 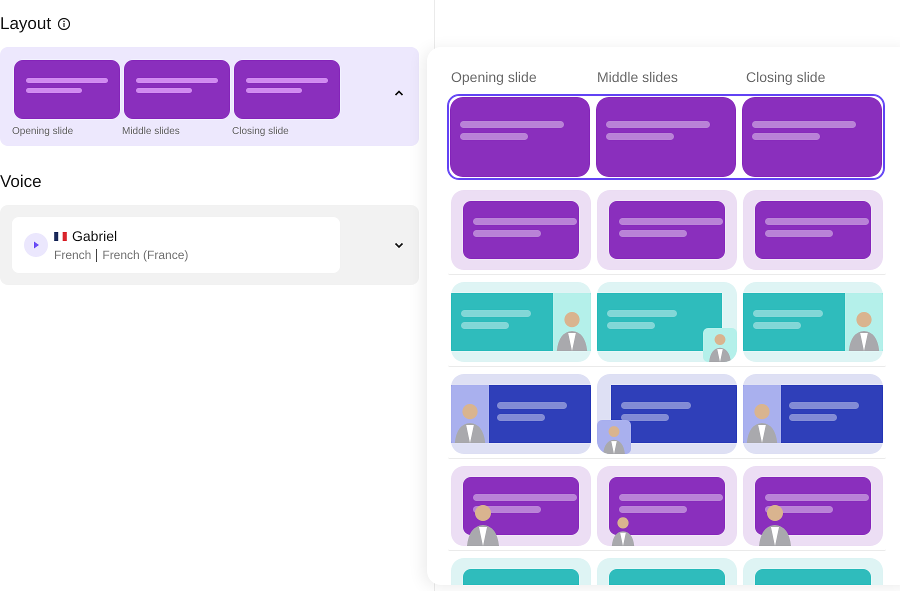 What do you see at coordinates (666, 137) in the screenshot?
I see `layout-option` at bounding box center [666, 137].